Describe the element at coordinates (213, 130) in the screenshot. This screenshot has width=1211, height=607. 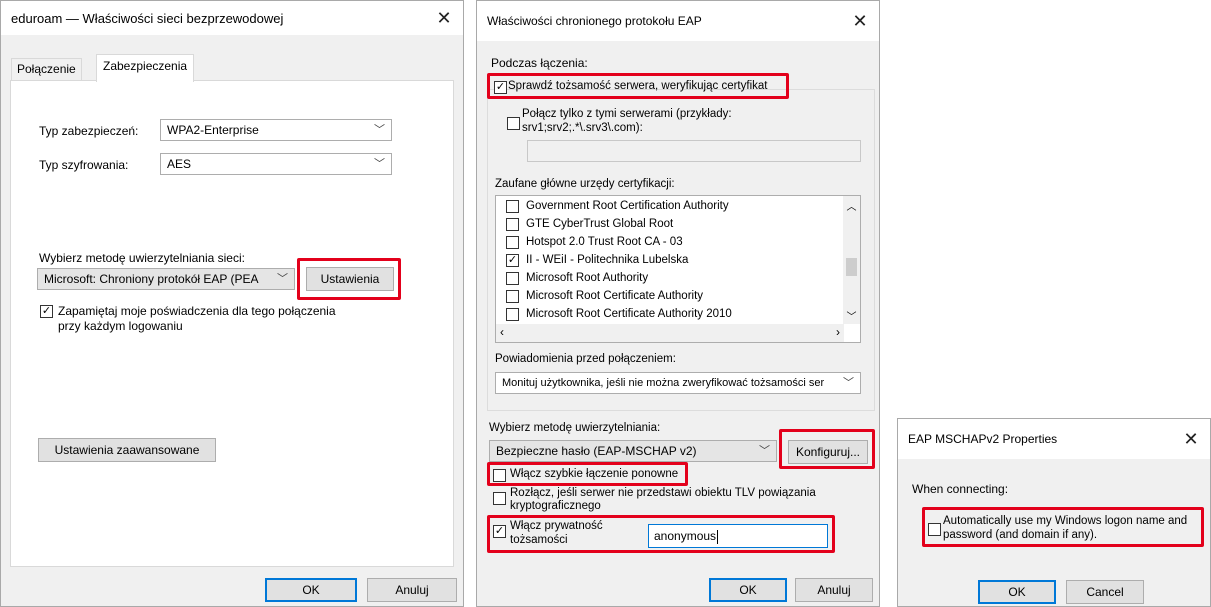
I see `security-type-value: WPA2-Enterprise` at that location.